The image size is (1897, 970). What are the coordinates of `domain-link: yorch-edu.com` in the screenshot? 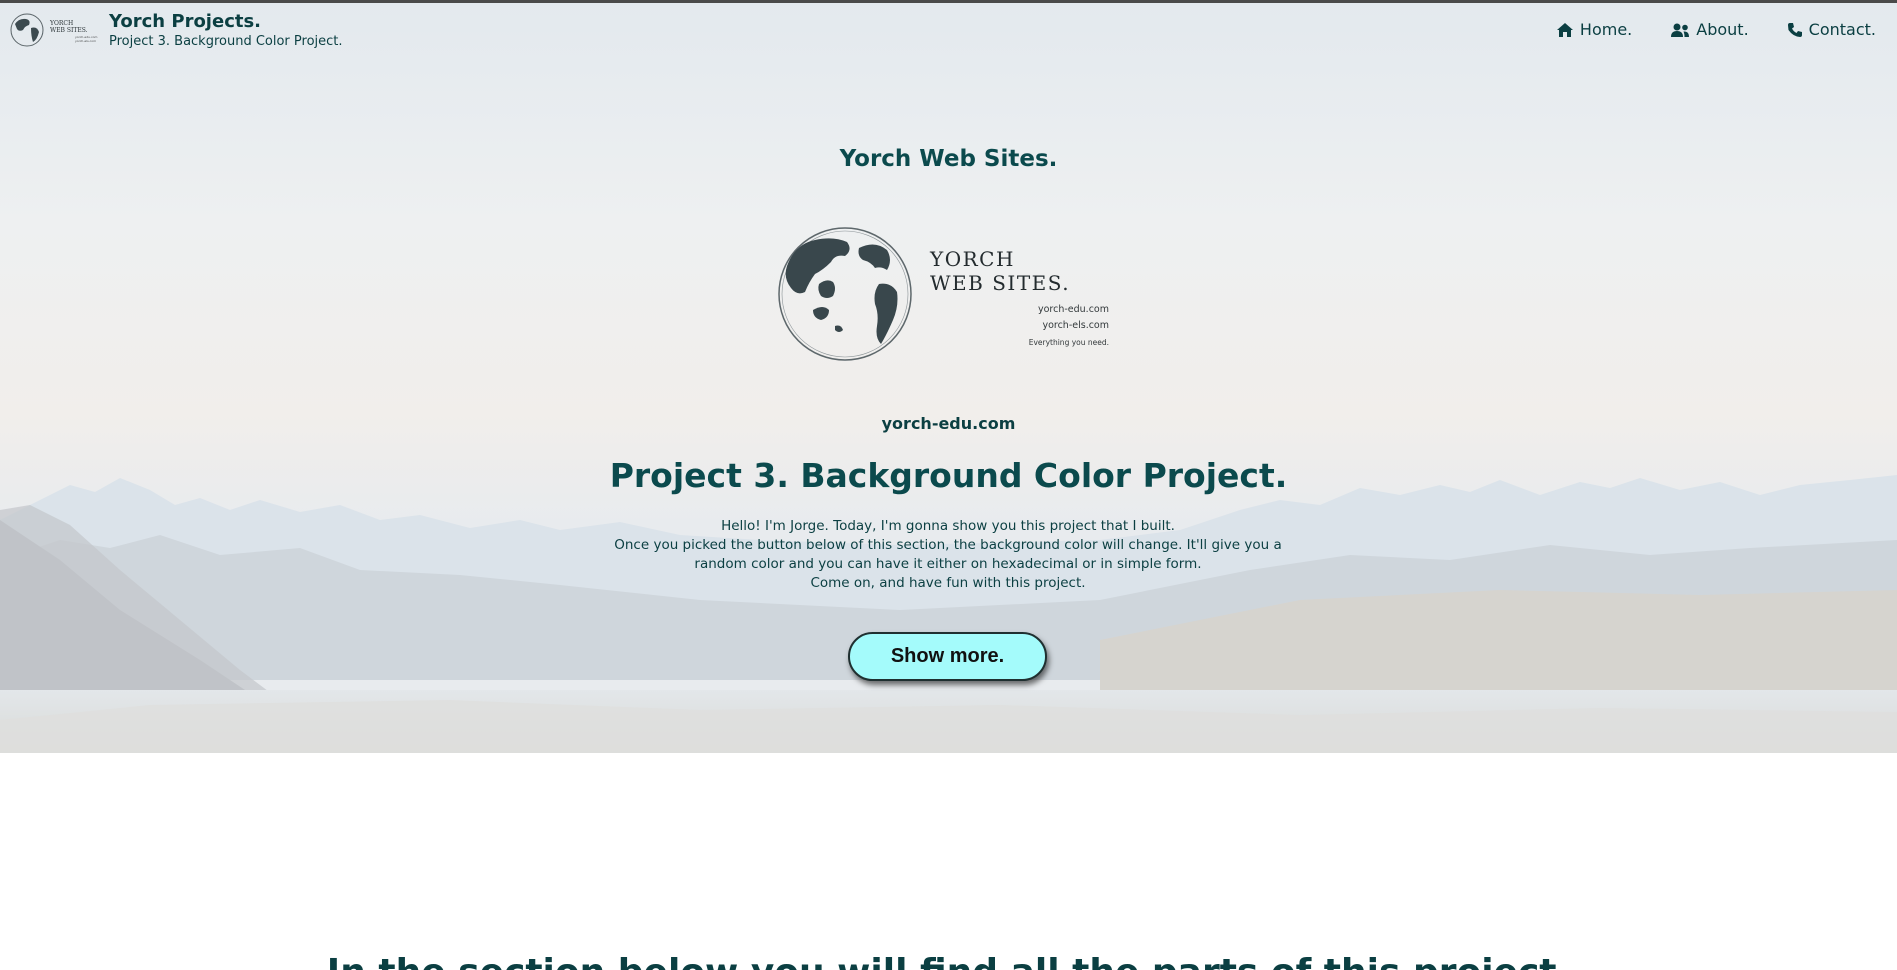 It's located at (948, 423).